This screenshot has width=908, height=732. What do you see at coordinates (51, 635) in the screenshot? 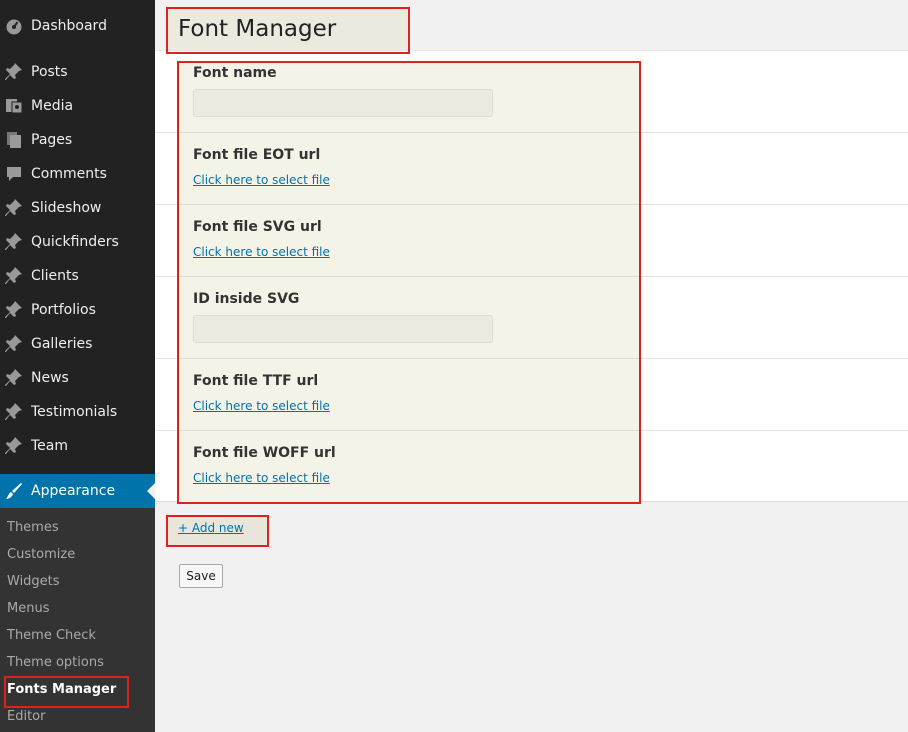
I see `submenu-item-theme-check: Theme Check` at bounding box center [51, 635].